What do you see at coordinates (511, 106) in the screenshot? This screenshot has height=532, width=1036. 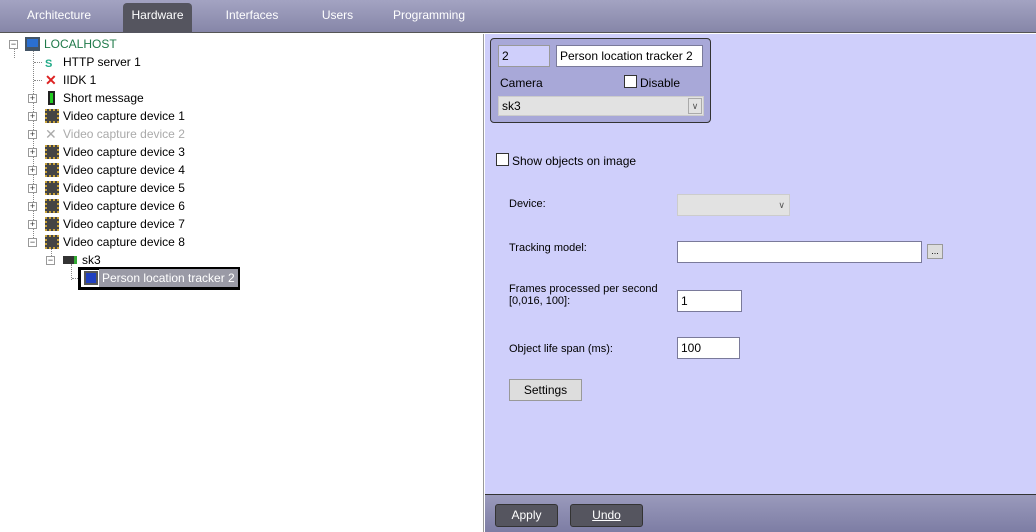 I see `camera-select-value: sk3` at bounding box center [511, 106].